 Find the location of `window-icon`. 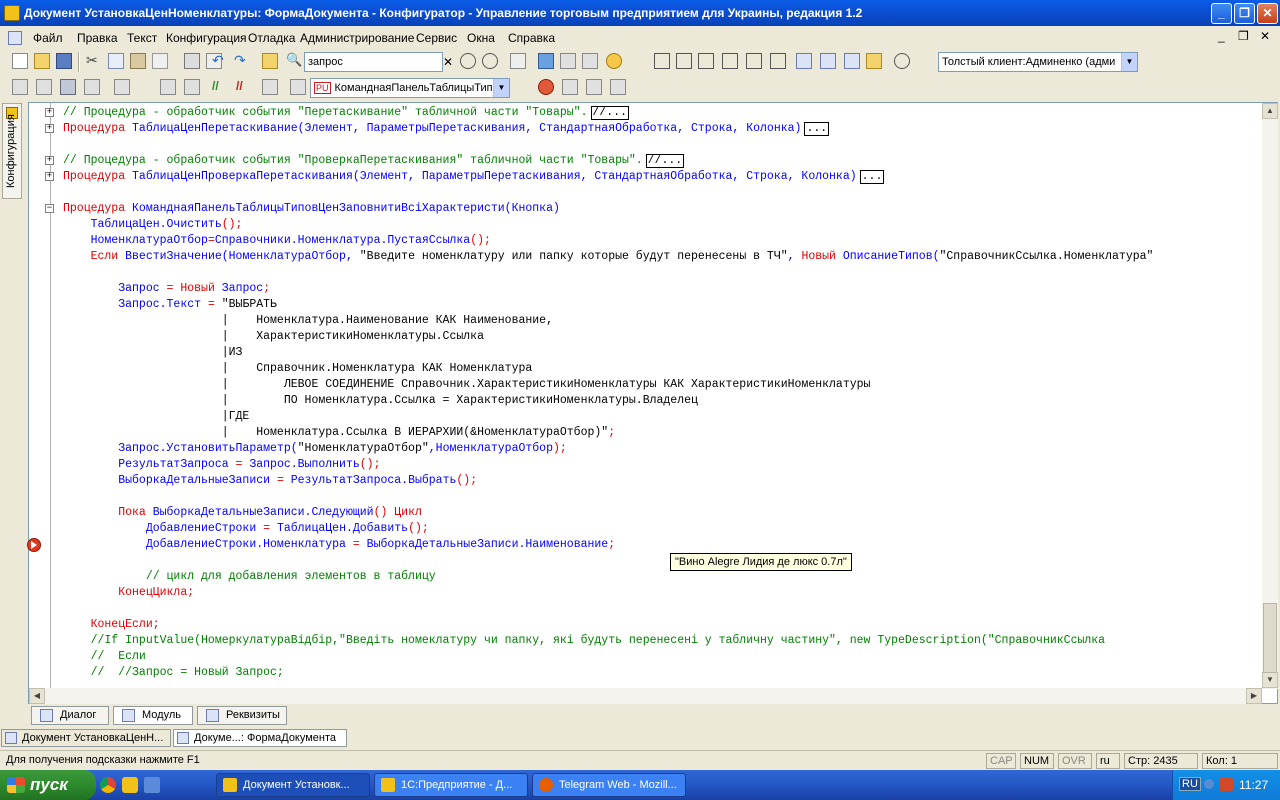

window-icon is located at coordinates (804, 61).